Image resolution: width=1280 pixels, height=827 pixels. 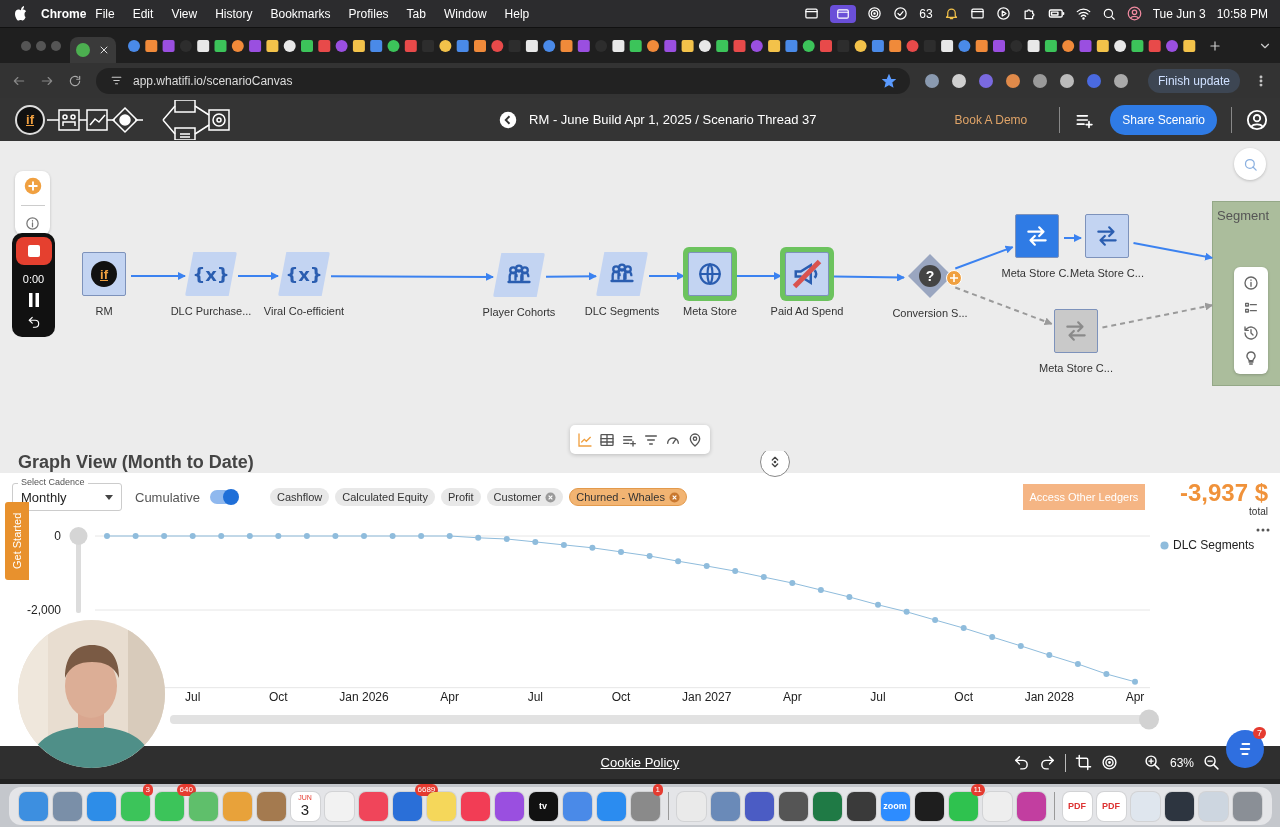 What do you see at coordinates (143, 13) in the screenshot?
I see `menu-item: Edit` at bounding box center [143, 13].